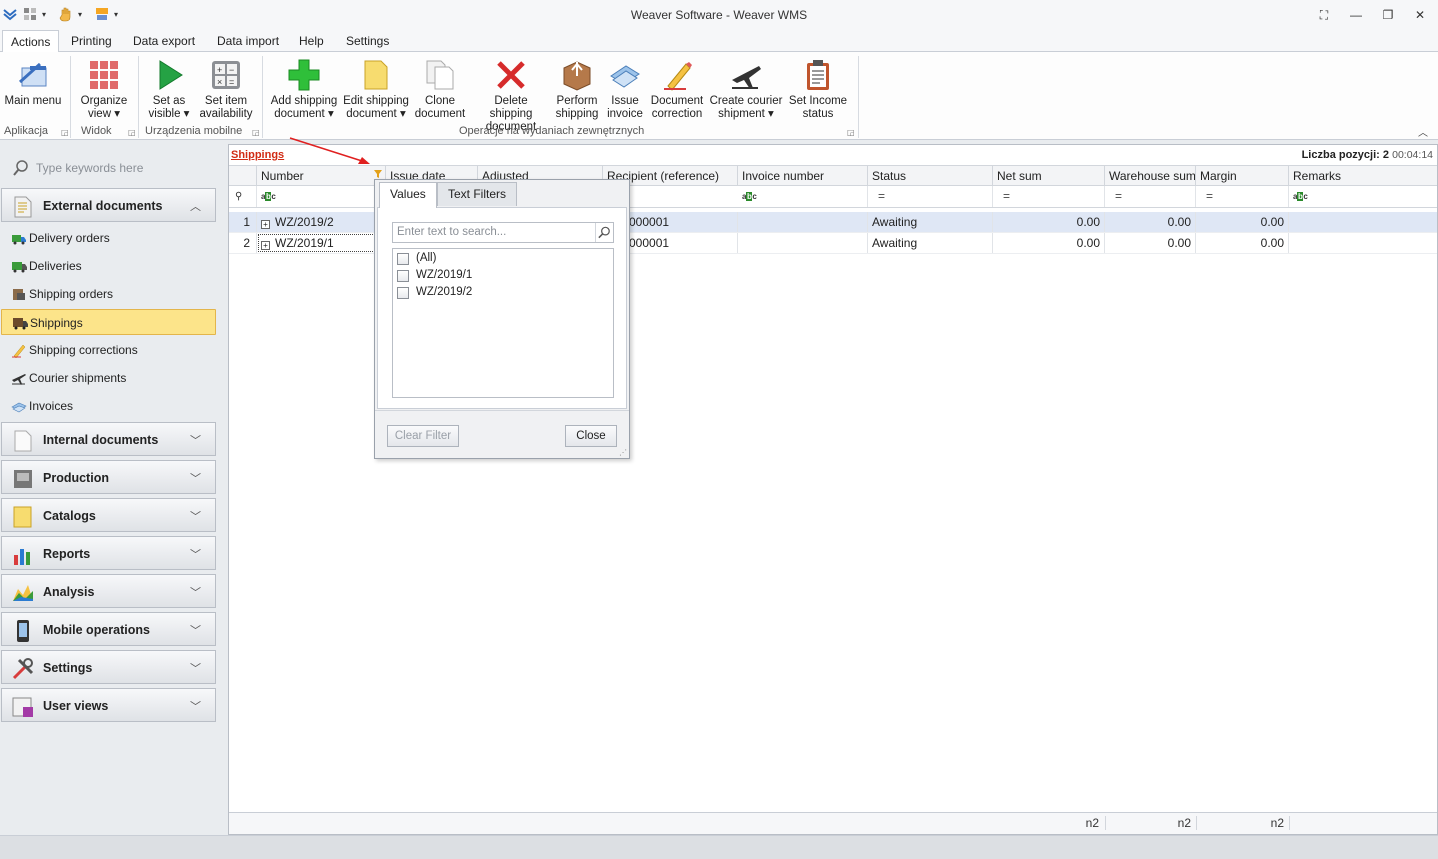 This screenshot has height=859, width=1438. I want to click on filter-cell-remarks: abc, so click(1363, 196).